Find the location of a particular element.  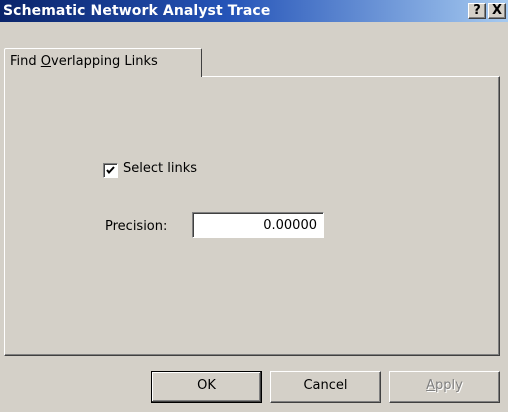

apply-button: Apply is located at coordinates (444, 387).